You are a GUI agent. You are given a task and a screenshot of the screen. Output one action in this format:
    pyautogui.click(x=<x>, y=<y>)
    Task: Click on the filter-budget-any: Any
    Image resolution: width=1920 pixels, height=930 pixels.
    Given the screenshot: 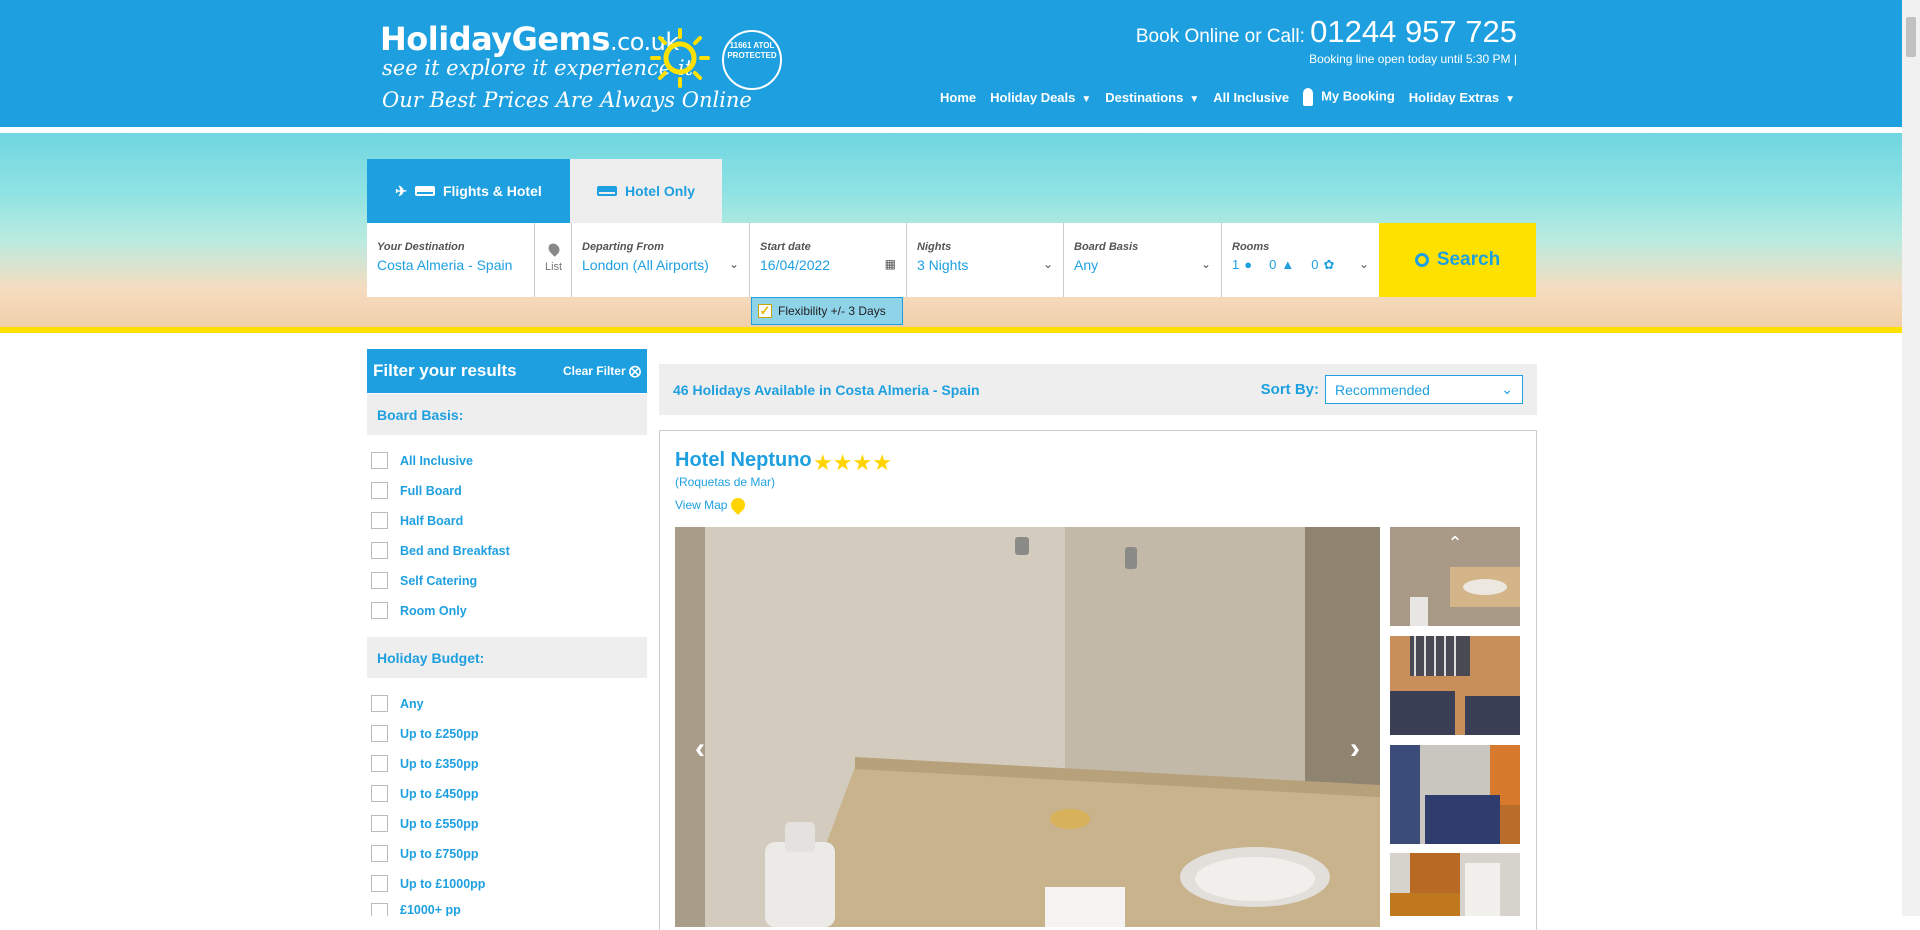 What is the action you would take?
    pyautogui.click(x=397, y=703)
    